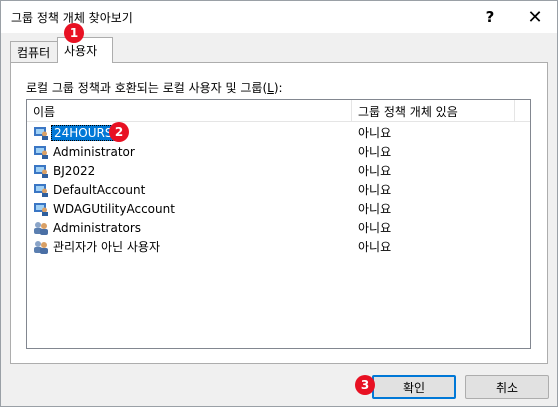  I want to click on list-item: Administrators 아니요, so click(278, 227).